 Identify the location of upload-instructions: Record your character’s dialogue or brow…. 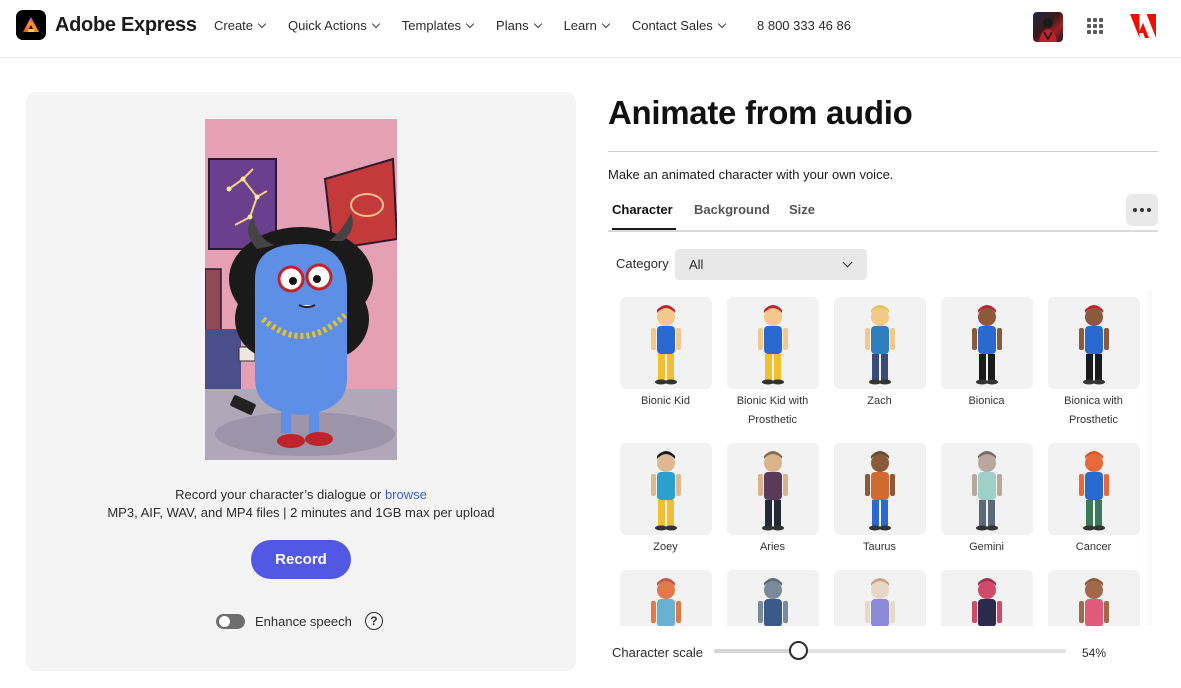
(301, 504).